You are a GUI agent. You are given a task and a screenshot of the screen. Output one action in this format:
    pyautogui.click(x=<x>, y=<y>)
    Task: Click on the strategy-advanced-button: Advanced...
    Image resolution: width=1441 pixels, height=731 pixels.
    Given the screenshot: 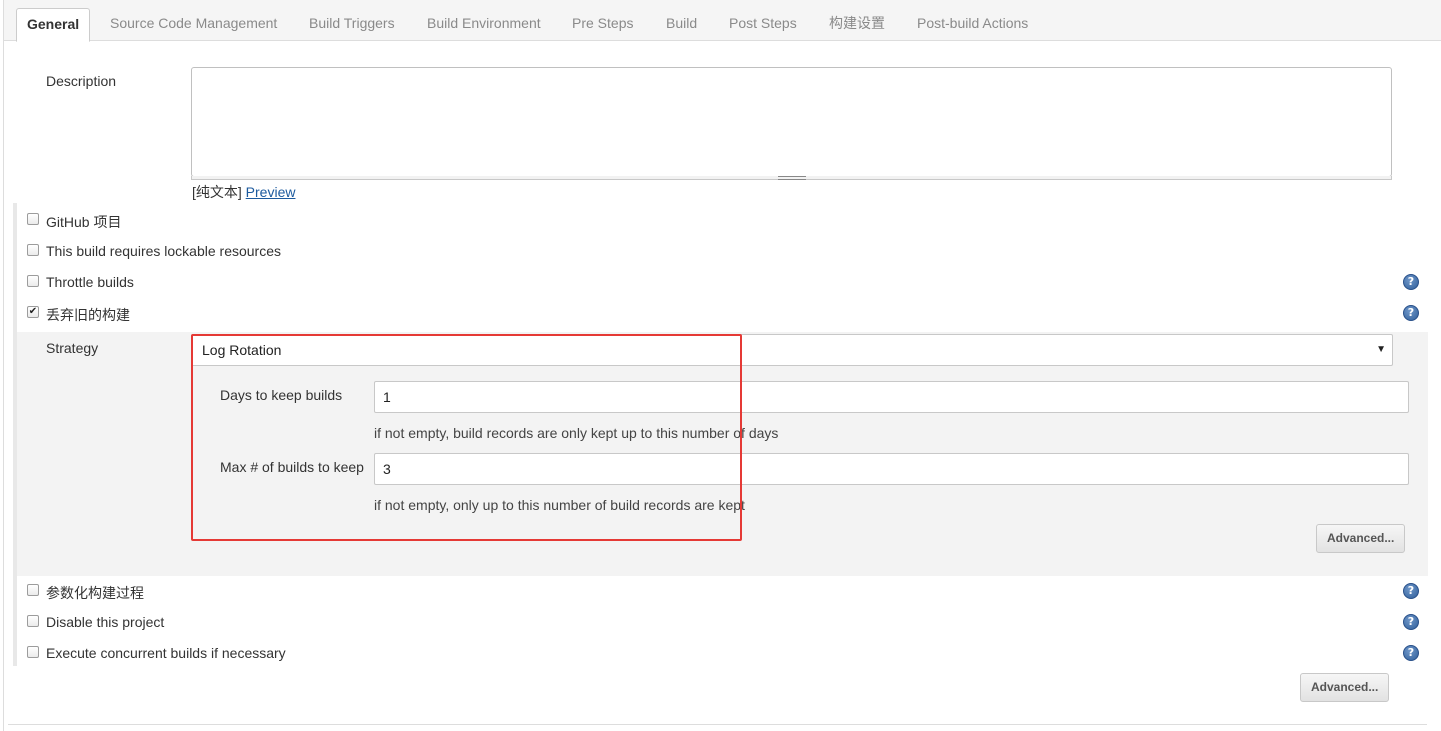 What is the action you would take?
    pyautogui.click(x=1361, y=538)
    